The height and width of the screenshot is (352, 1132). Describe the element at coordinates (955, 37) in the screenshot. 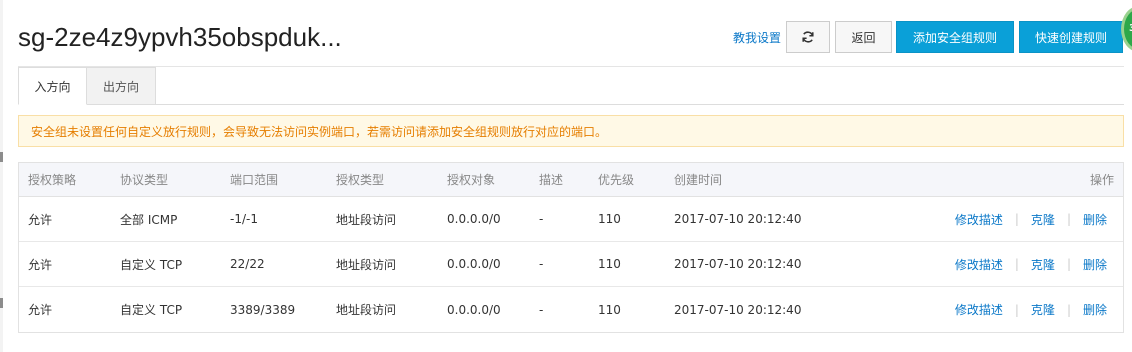

I see `add-security-rule-button: 添加安全组规则` at that location.